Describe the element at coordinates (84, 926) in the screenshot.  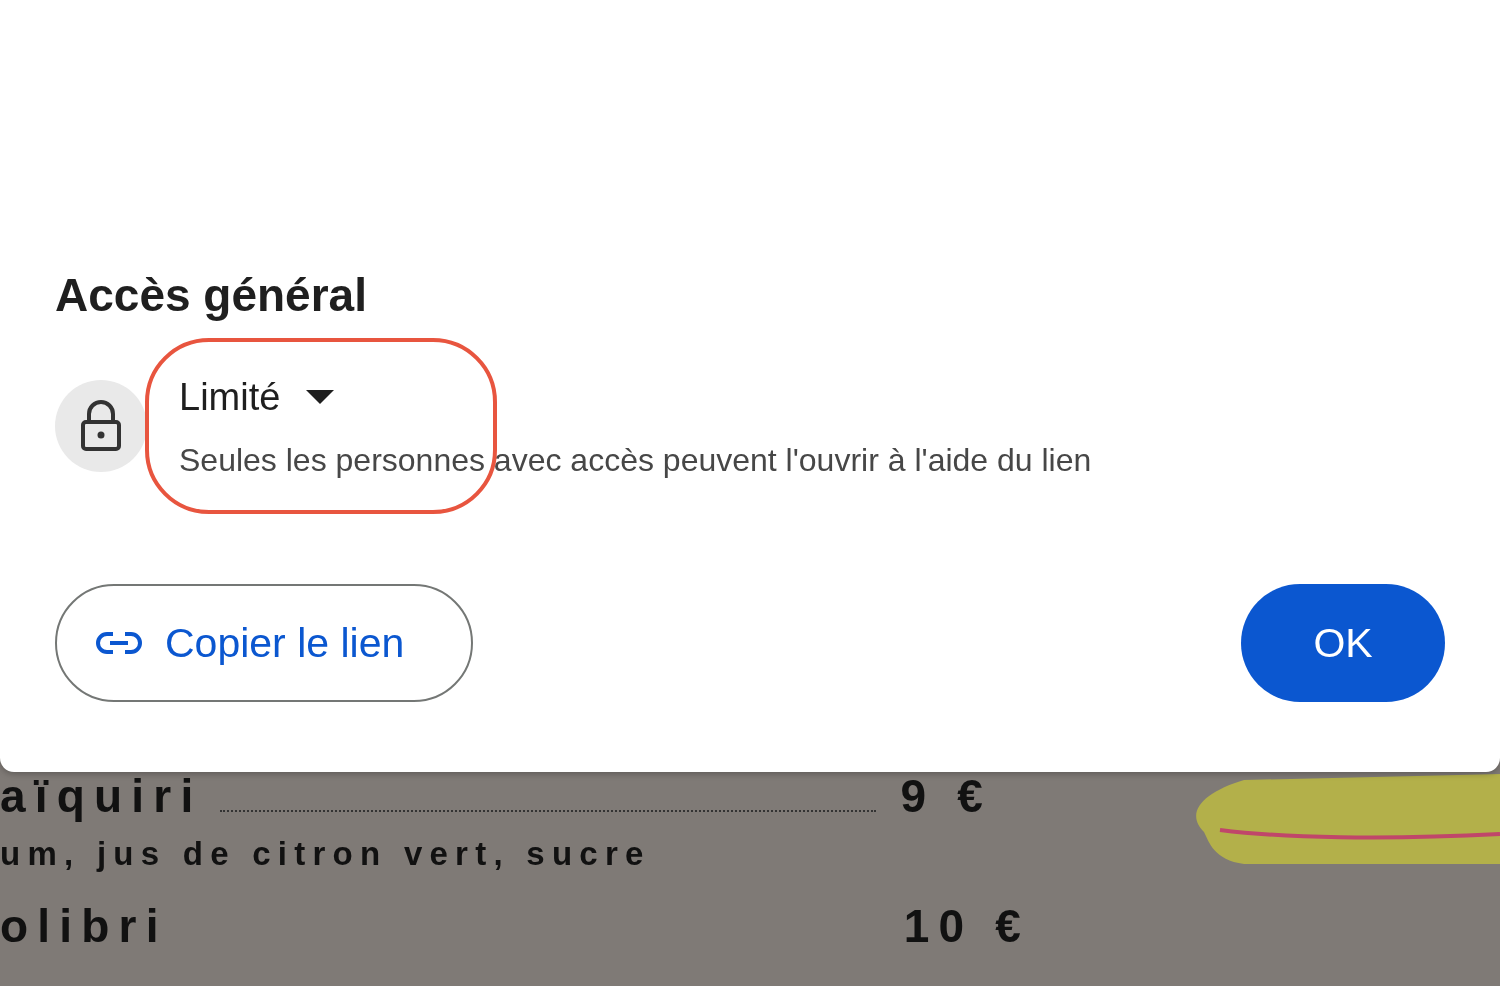
I see `drink-name: olibri` at that location.